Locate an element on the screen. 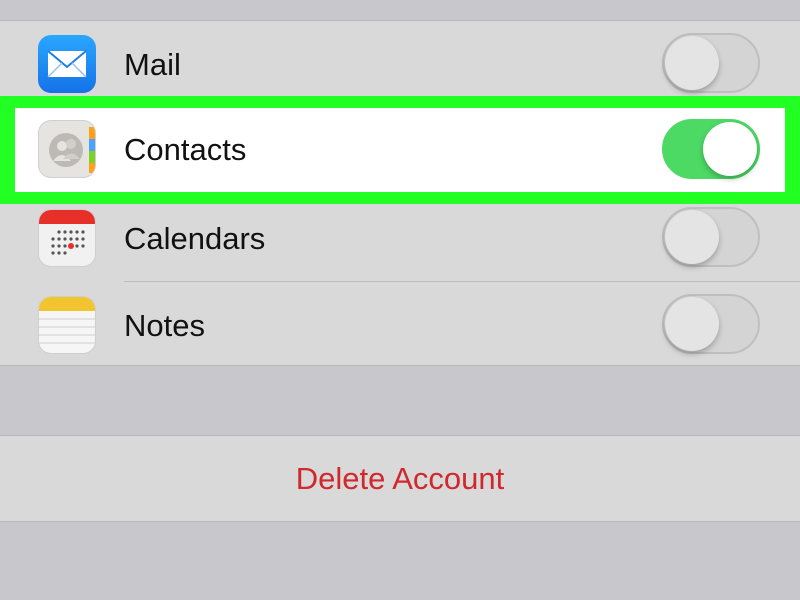 This screenshot has width=800, height=600. row-contacts: Contacts is located at coordinates (400, 150).